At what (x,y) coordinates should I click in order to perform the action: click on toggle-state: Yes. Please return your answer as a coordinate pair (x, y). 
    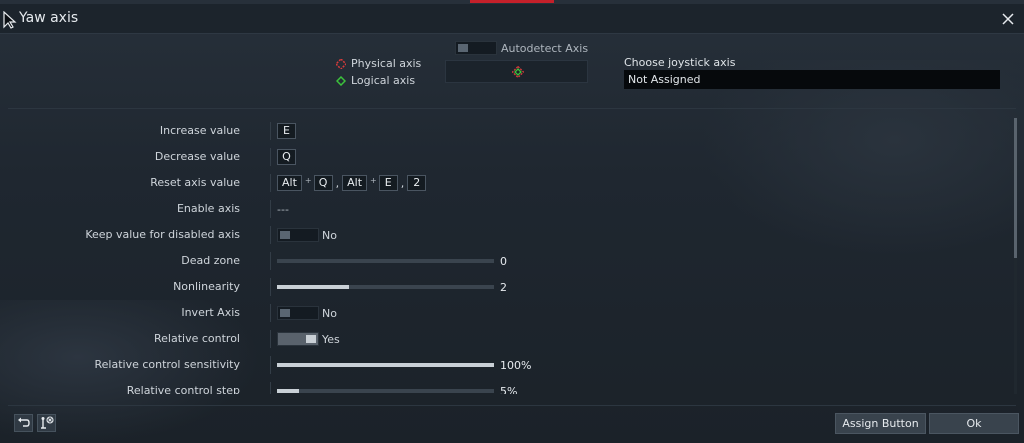
    Looking at the image, I should click on (331, 339).